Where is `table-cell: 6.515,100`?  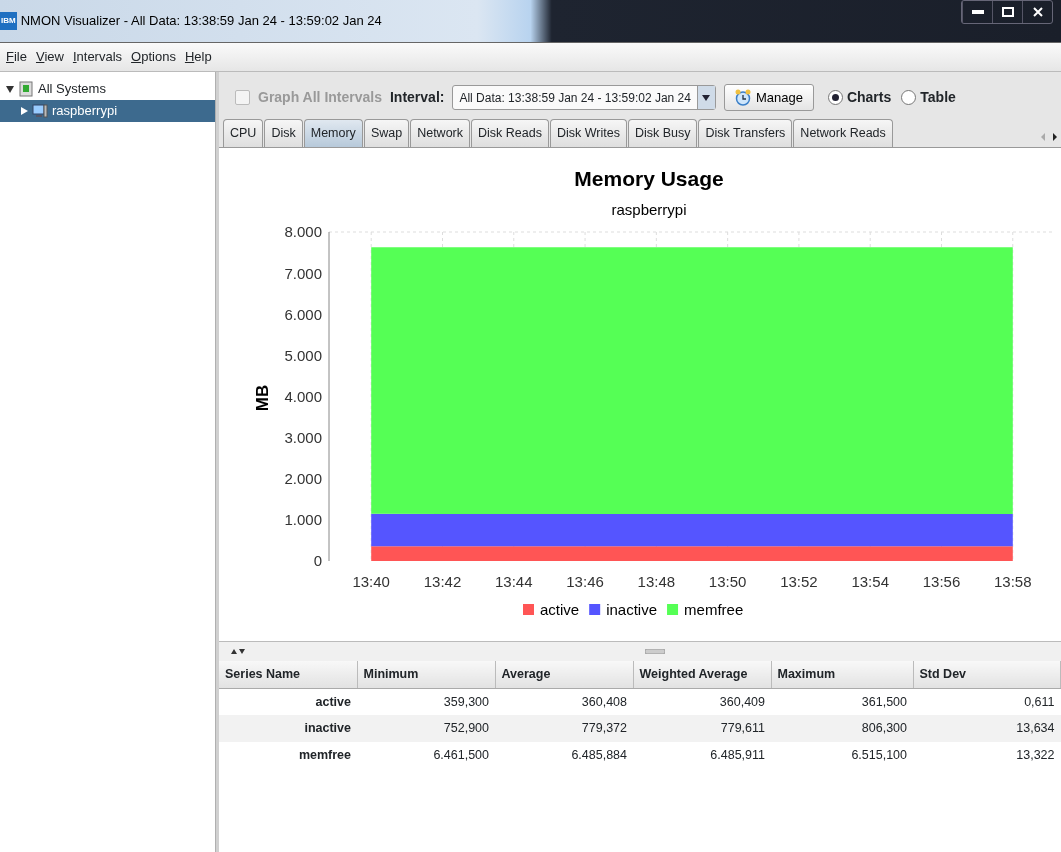 table-cell: 6.515,100 is located at coordinates (842, 755).